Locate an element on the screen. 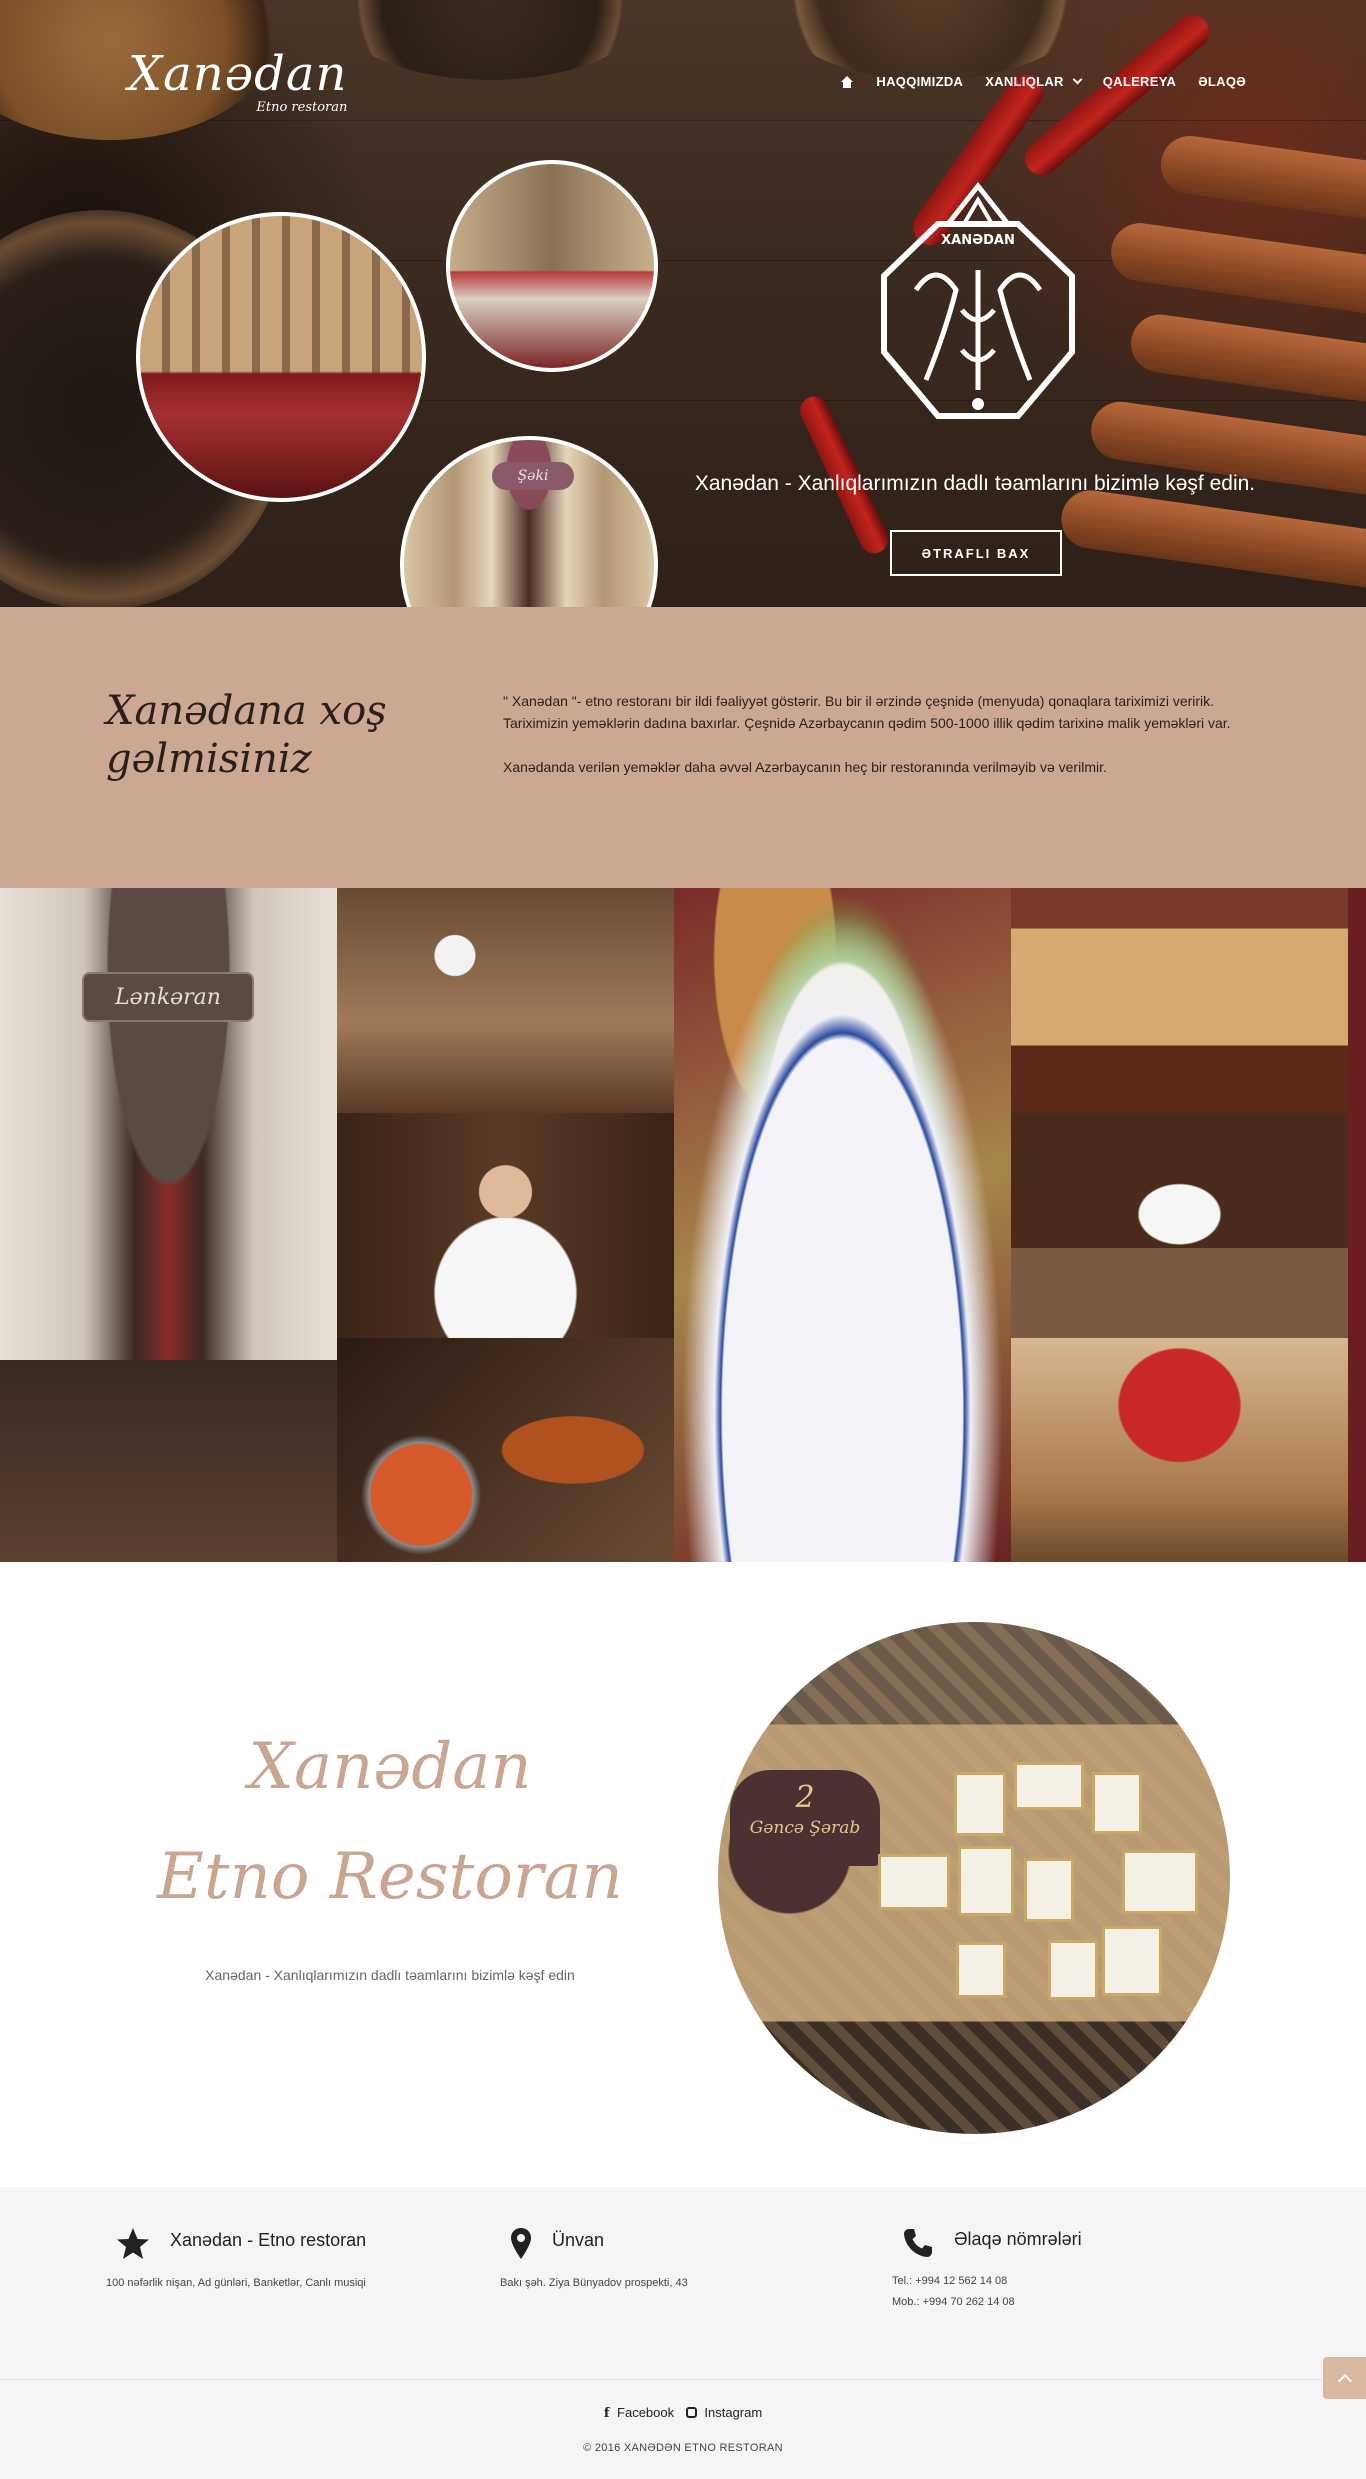  nav-item-label: QALEREYA is located at coordinates (1139, 81).